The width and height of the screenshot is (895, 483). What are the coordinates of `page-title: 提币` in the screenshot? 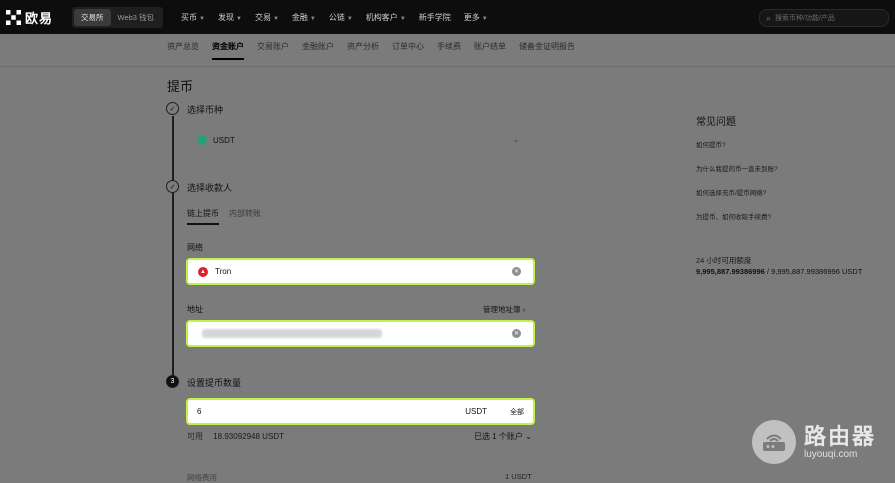 It's located at (180, 86).